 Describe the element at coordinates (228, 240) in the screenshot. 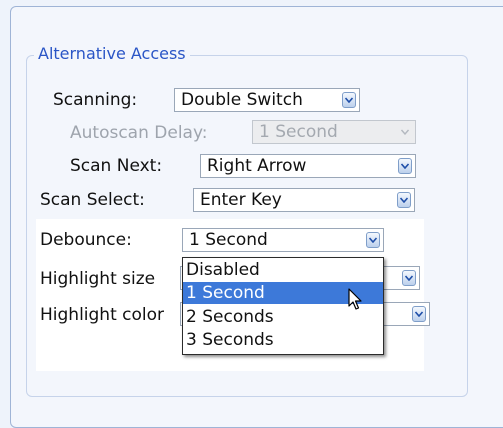

I see `debounce-value: 1 Second` at that location.